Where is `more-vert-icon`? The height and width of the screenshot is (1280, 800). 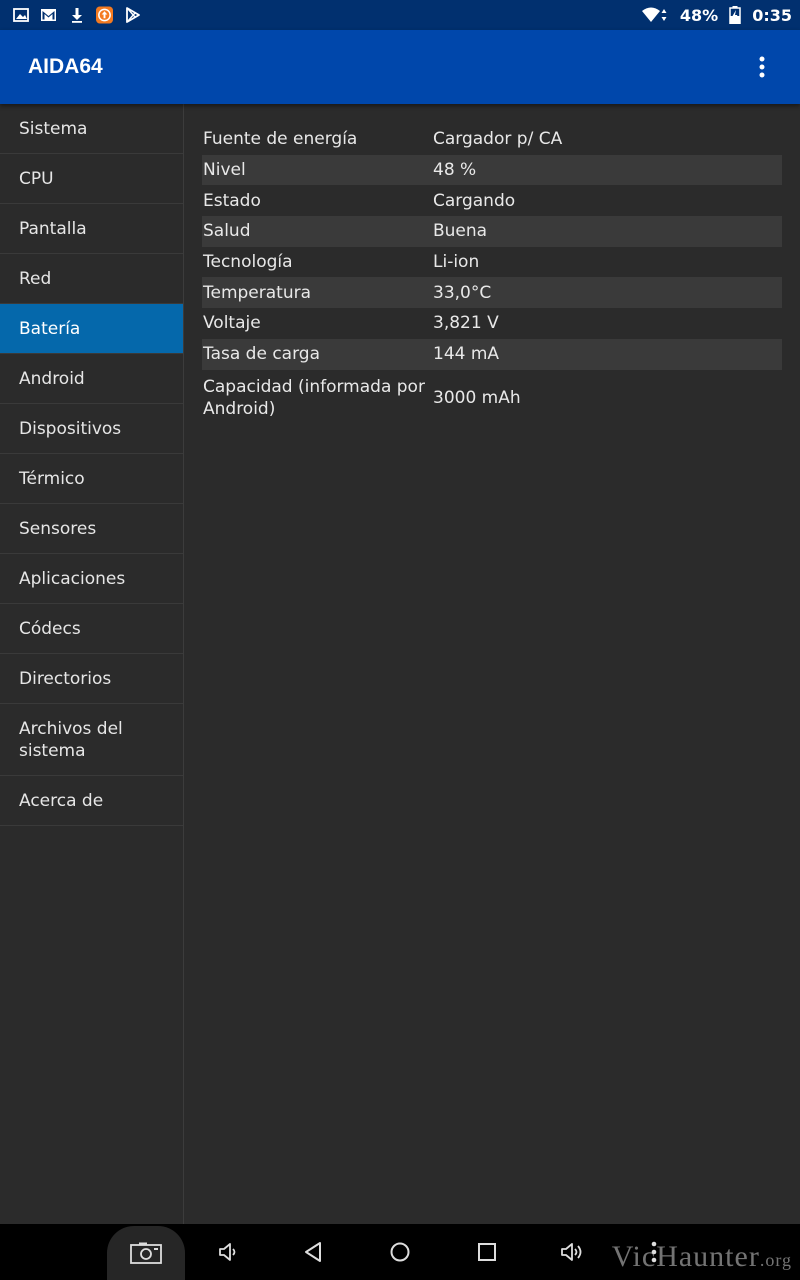 more-vert-icon is located at coordinates (762, 67).